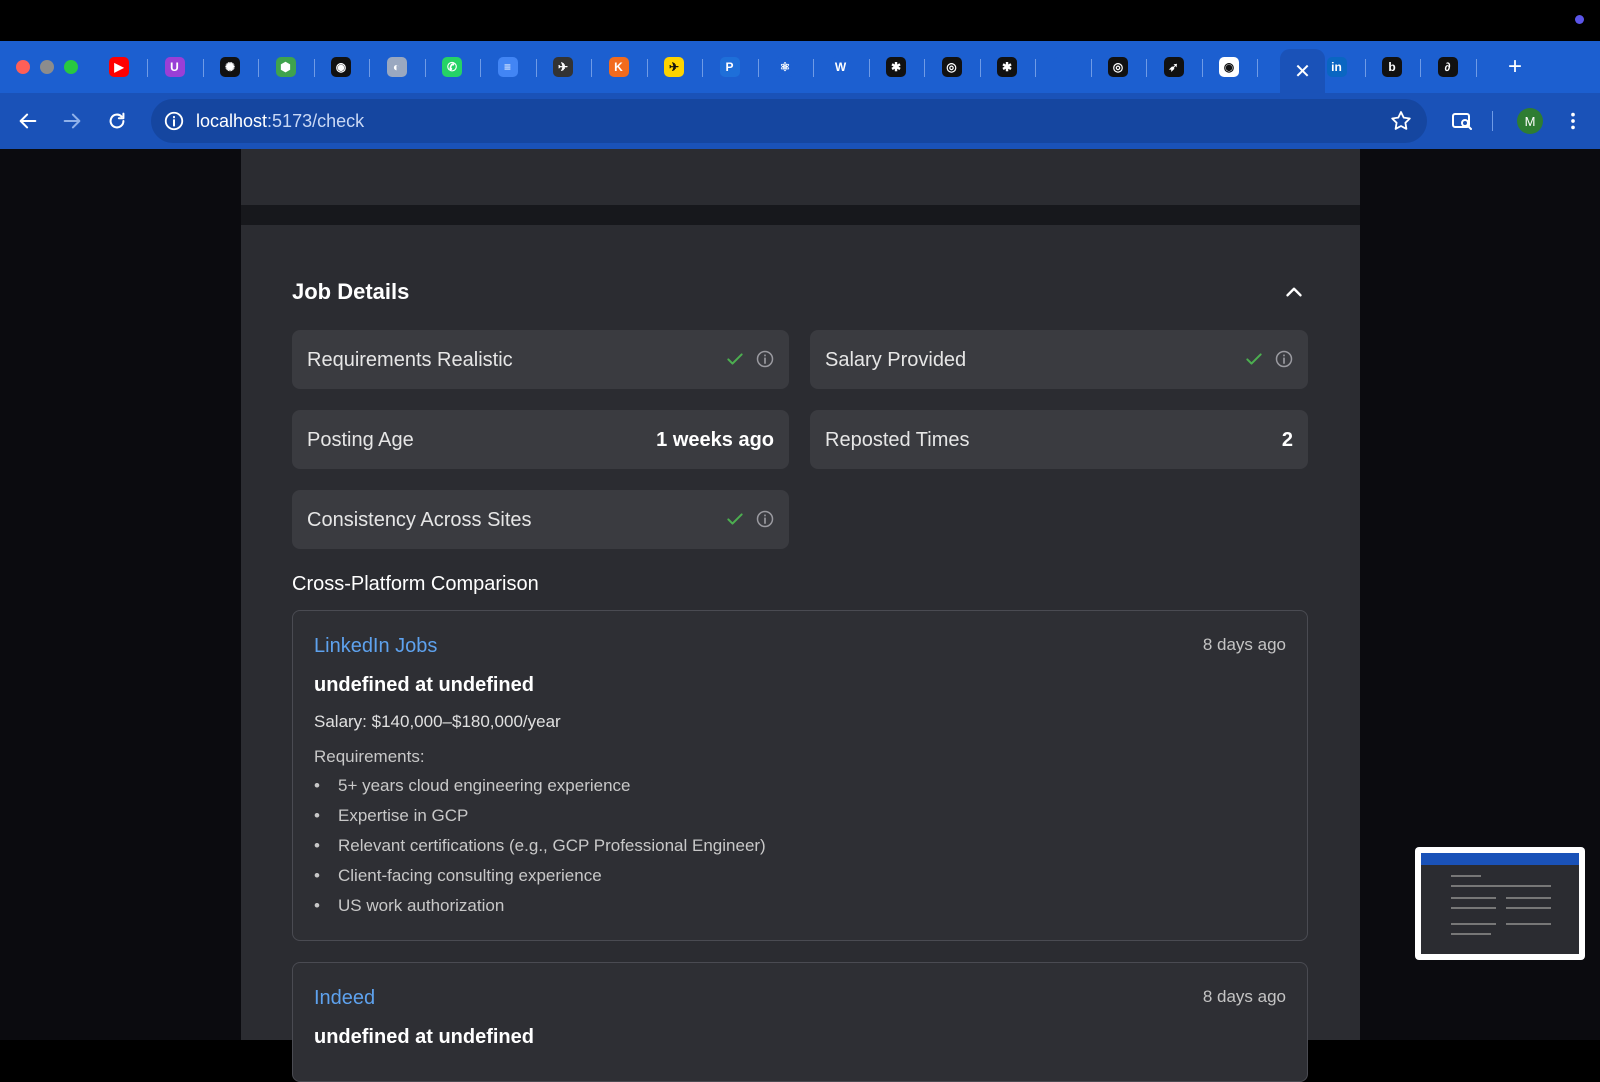  I want to click on browser-tab: ◐, so click(397, 67).